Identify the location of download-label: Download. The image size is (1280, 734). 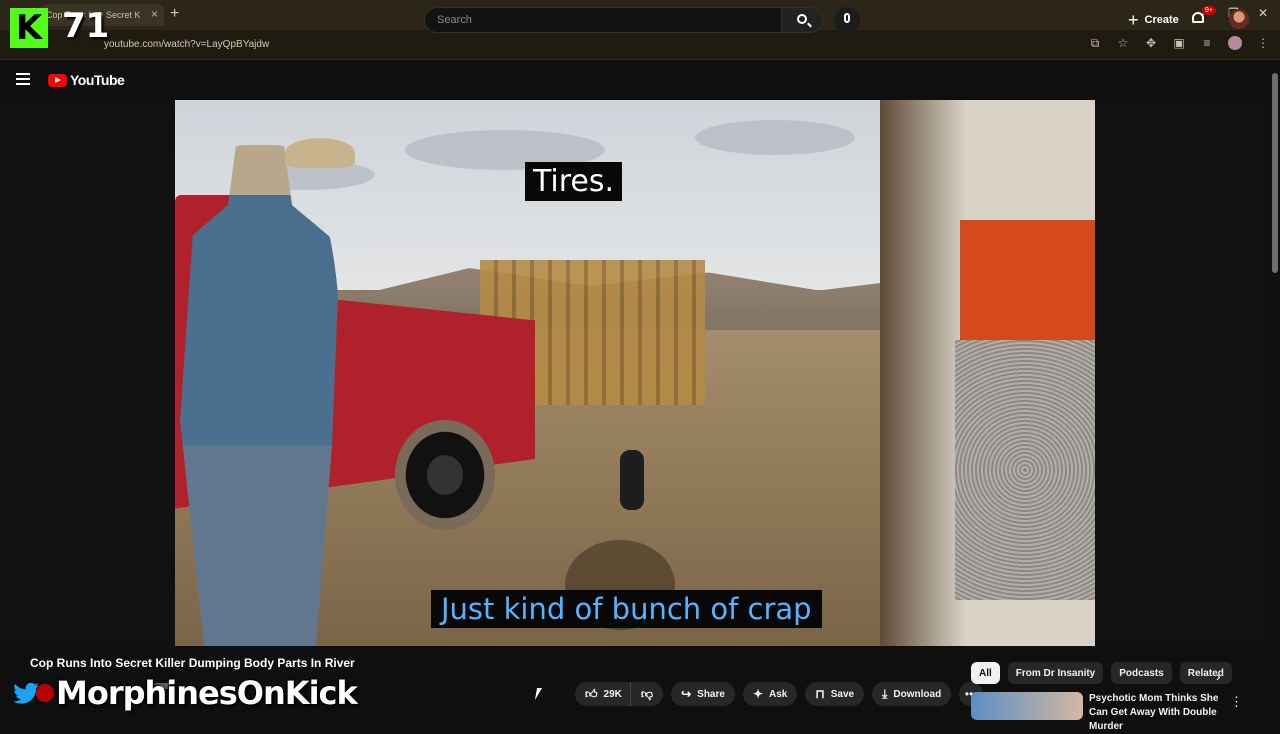
(917, 694).